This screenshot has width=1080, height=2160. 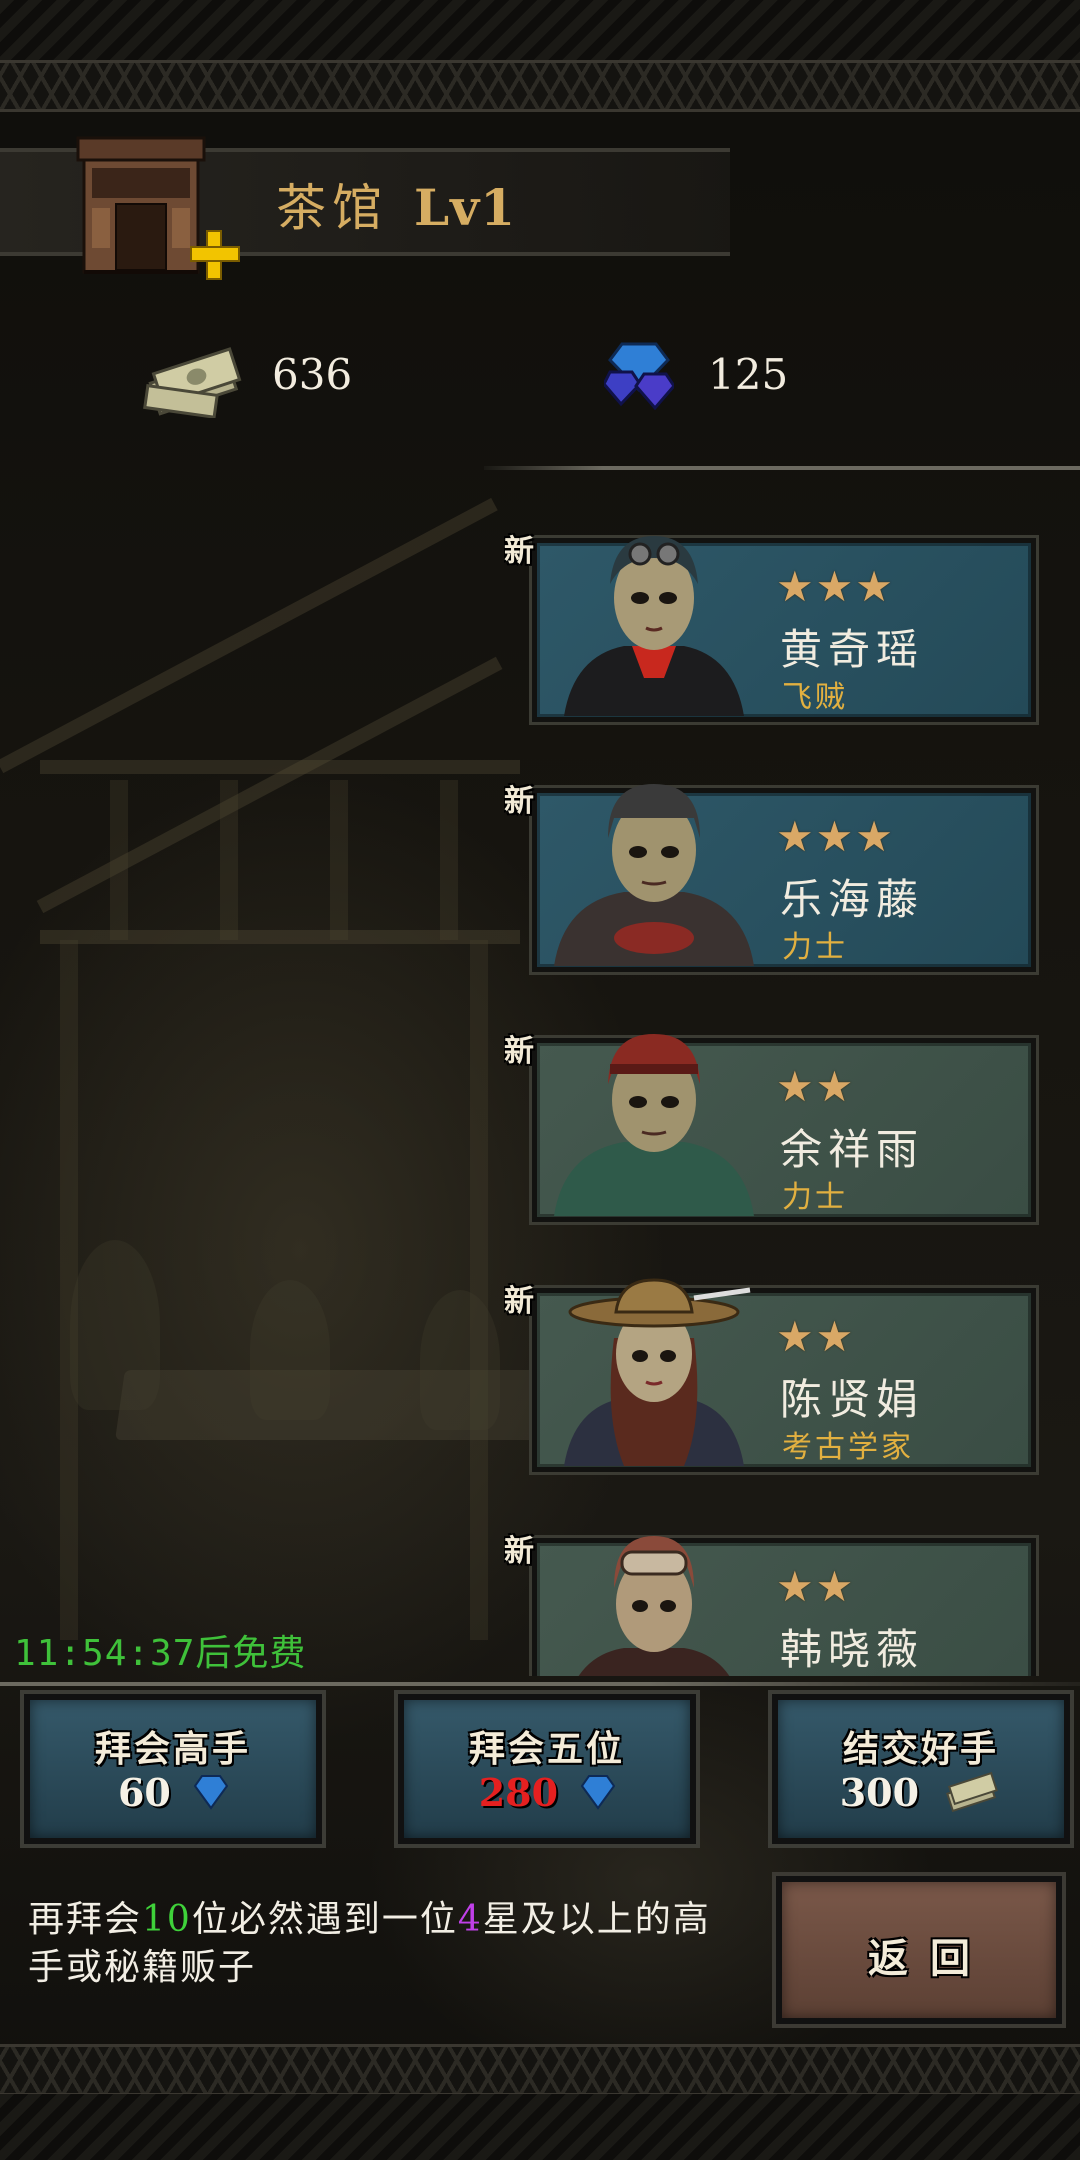 What do you see at coordinates (324, 1919) in the screenshot?
I see `hint-text: 位必然遇到一位` at bounding box center [324, 1919].